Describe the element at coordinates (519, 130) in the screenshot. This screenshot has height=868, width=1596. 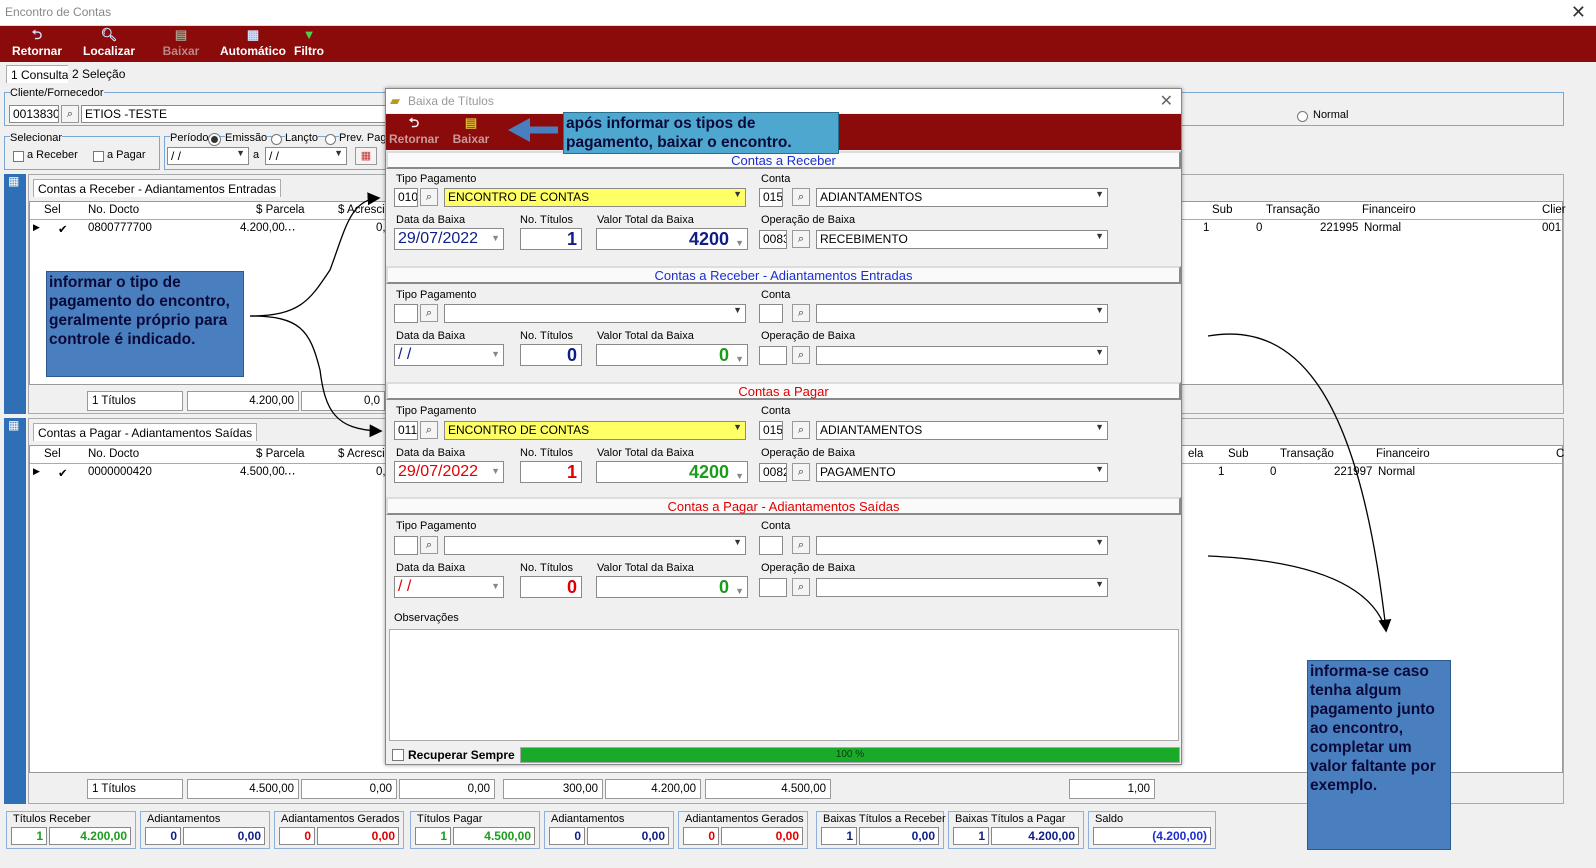
I see `arrow-baixar-head` at that location.